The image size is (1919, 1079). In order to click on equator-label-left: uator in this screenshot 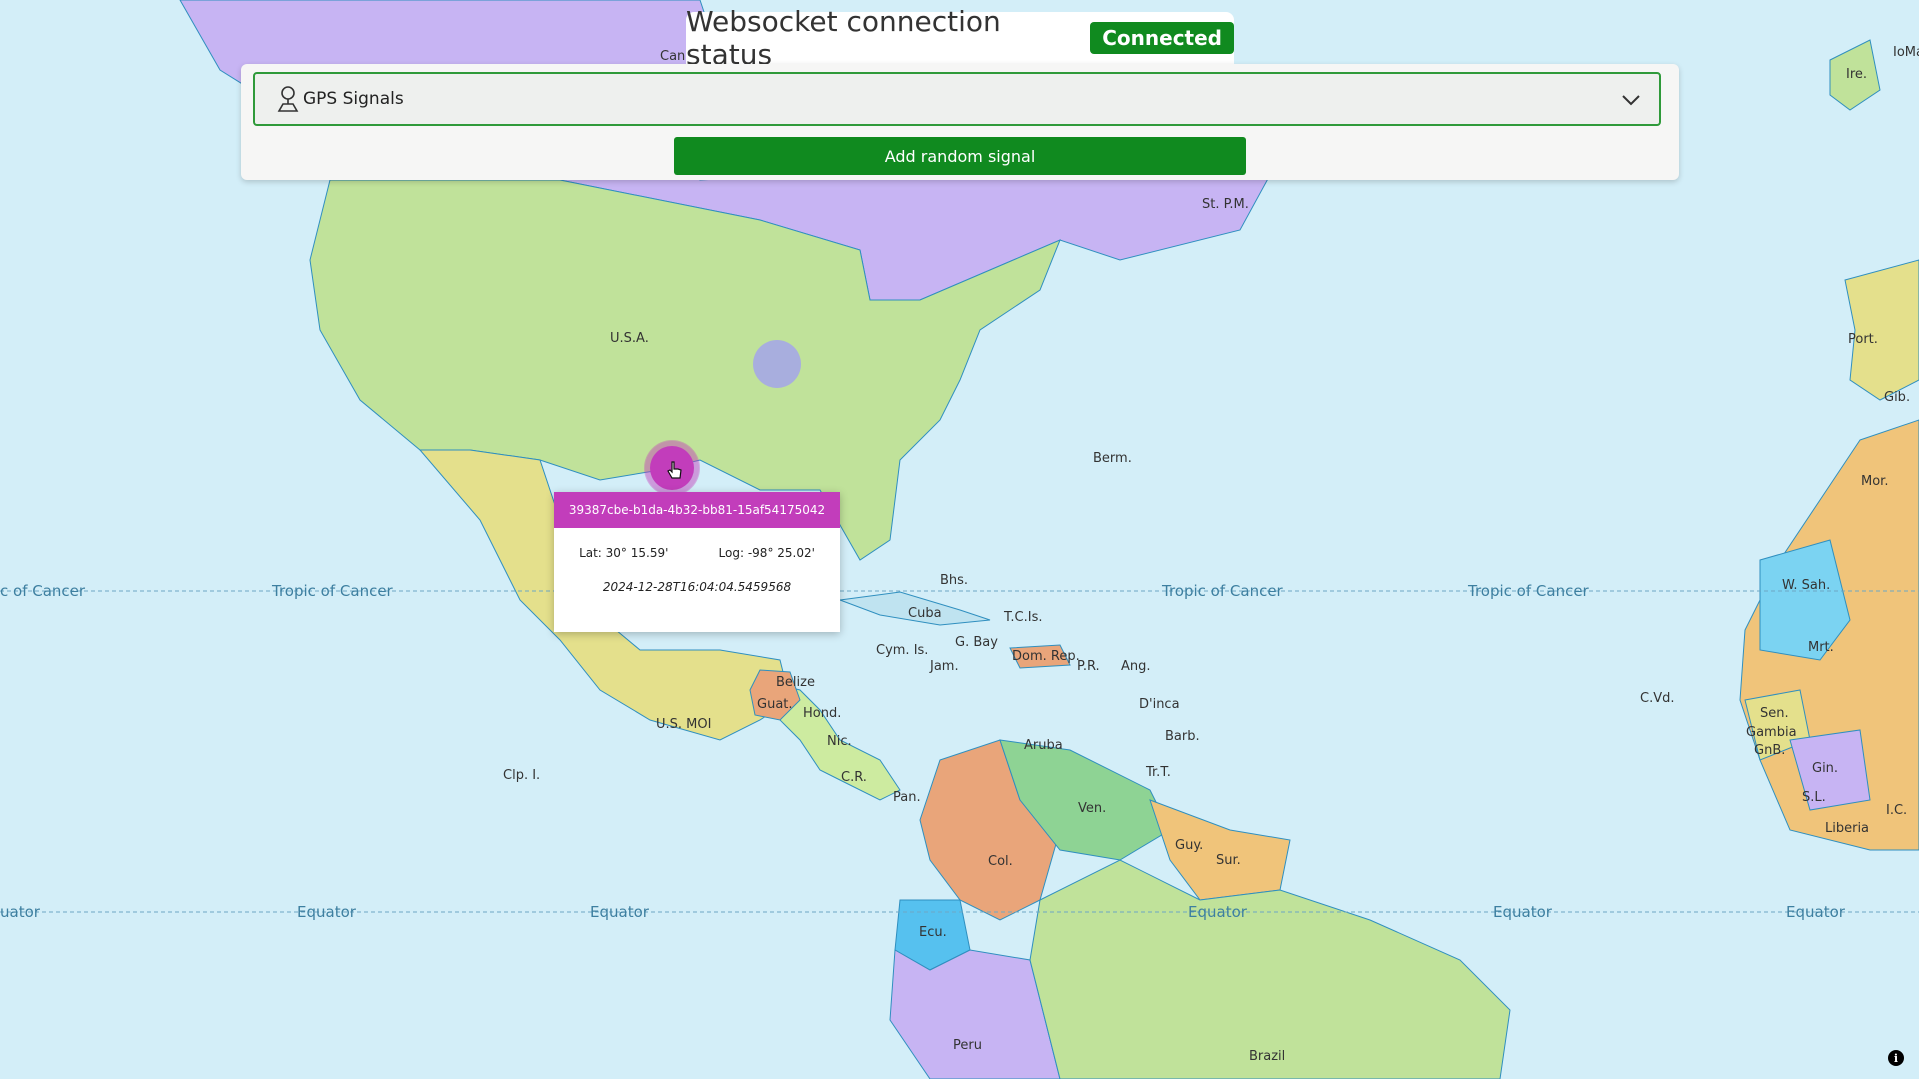, I will do `click(20, 912)`.